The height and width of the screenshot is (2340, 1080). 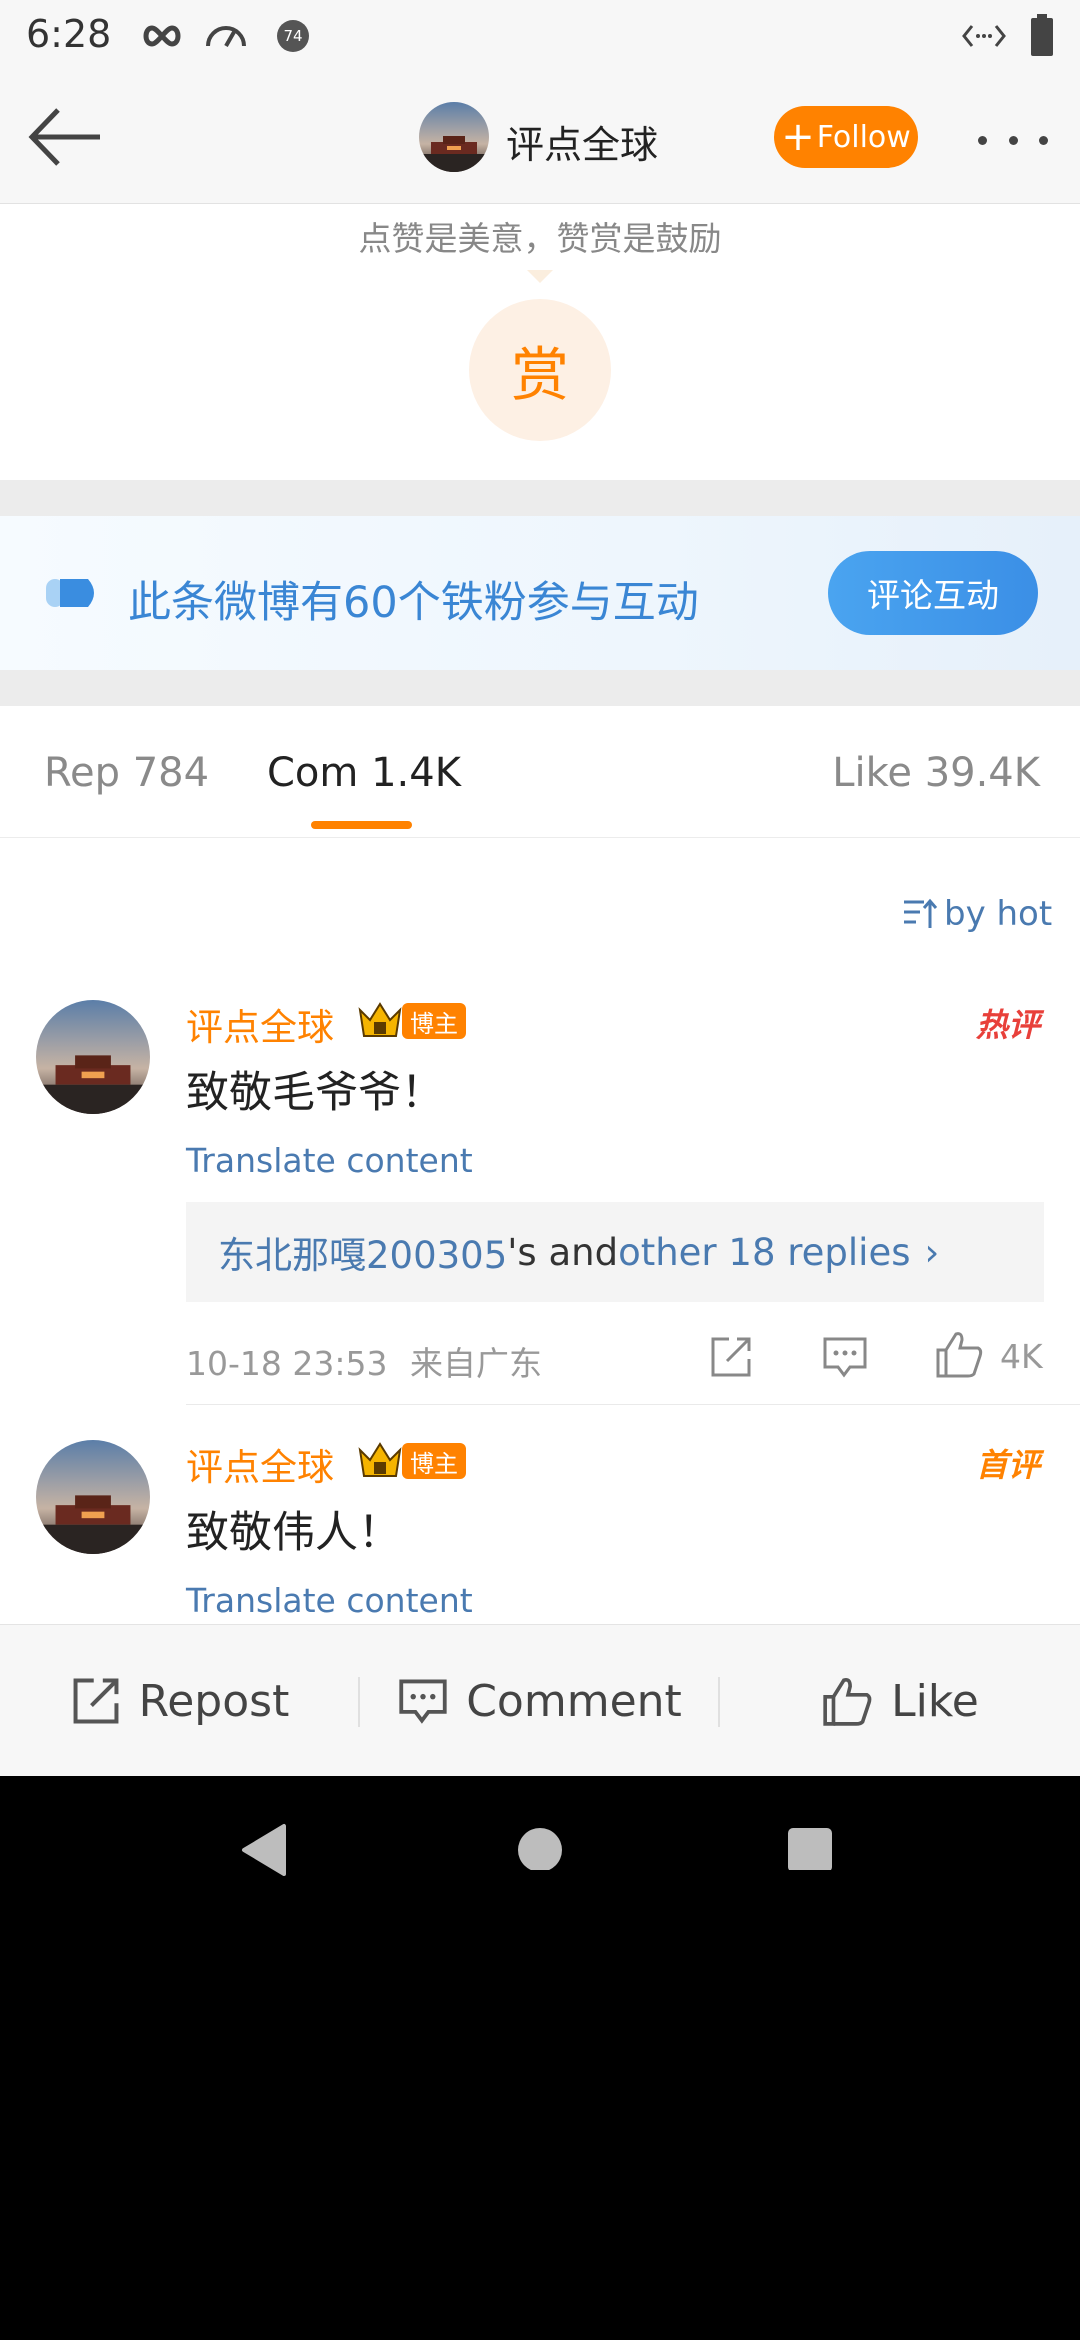 I want to click on more-options-icon, so click(x=1013, y=140).